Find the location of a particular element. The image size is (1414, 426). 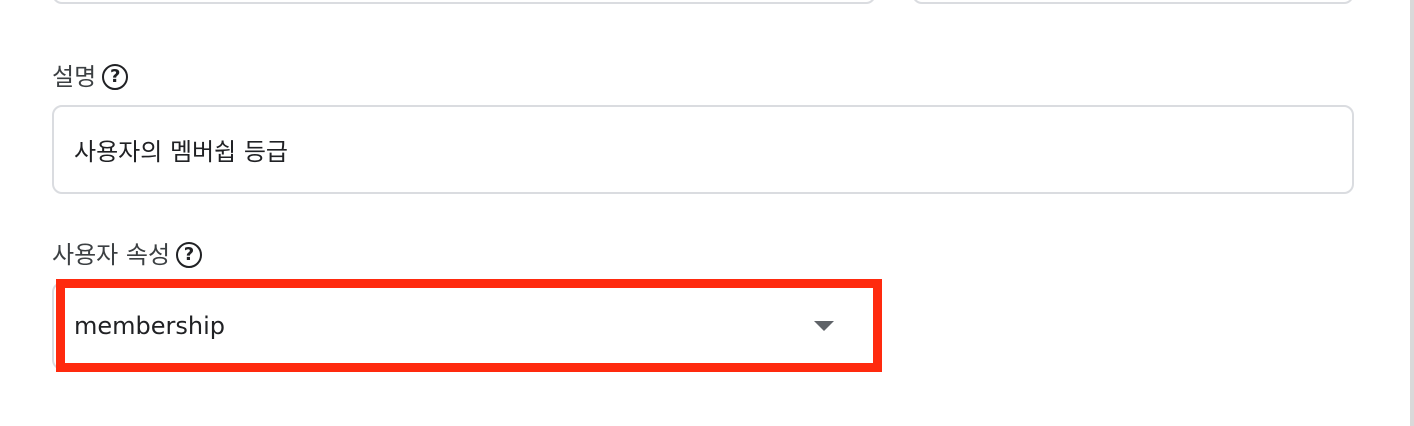

user-attribute-label: 사용자 속성 ? is located at coordinates (127, 255).